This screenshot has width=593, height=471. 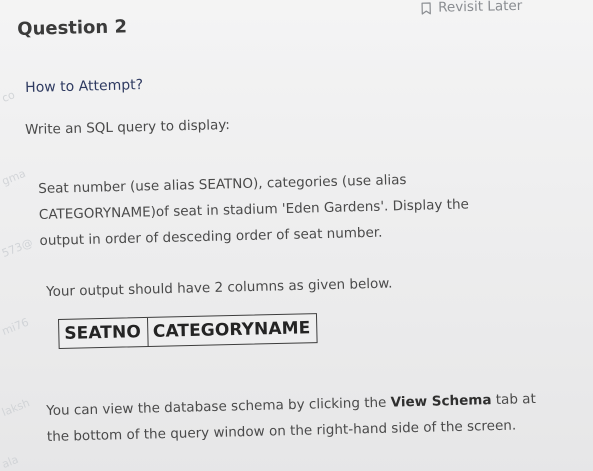 I want to click on question-title: Question 2, so click(x=72, y=28).